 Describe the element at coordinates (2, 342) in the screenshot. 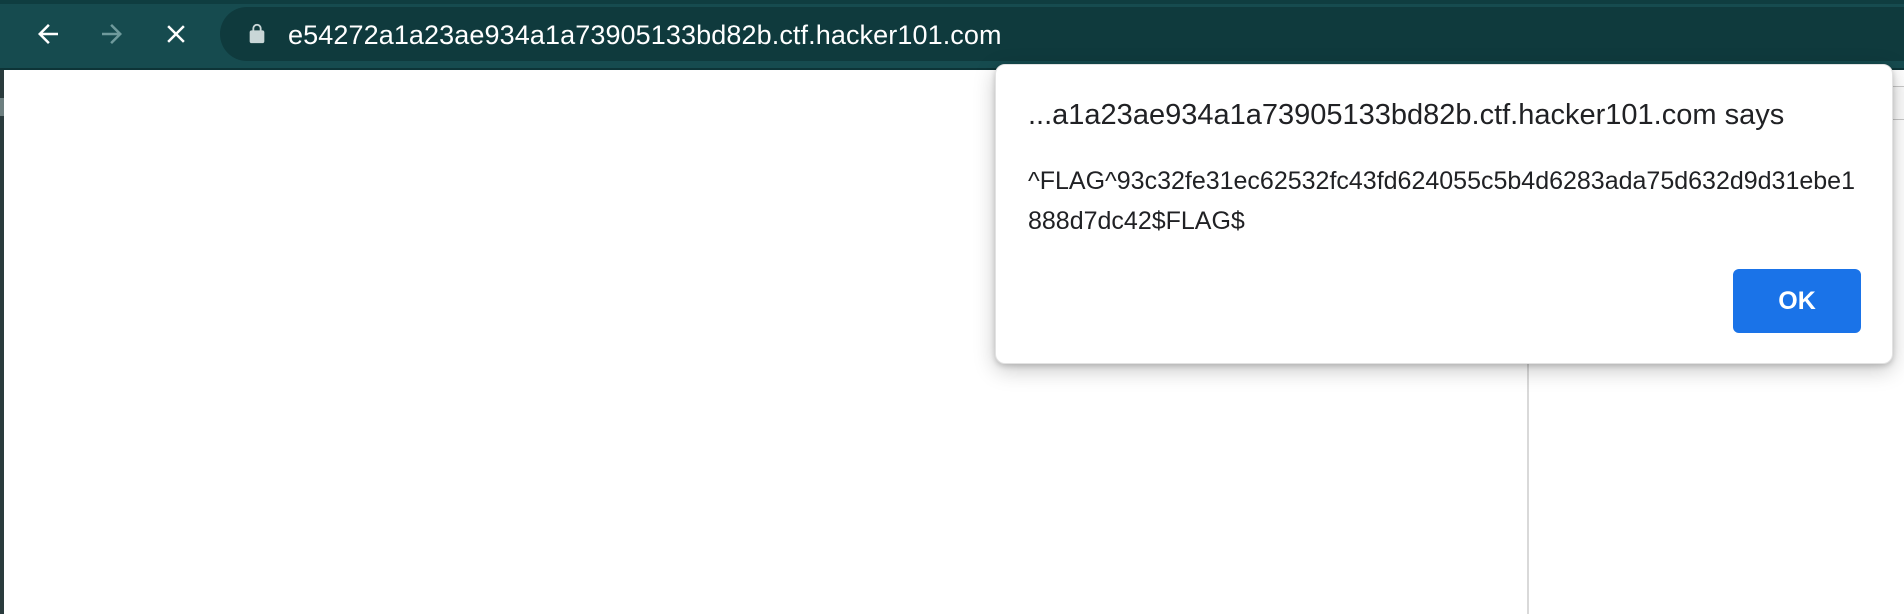

I see `window-left-edge` at that location.